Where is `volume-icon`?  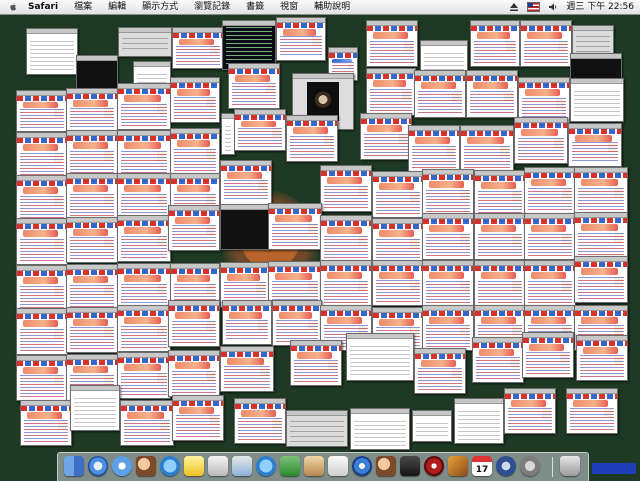
volume-icon is located at coordinates (553, 7).